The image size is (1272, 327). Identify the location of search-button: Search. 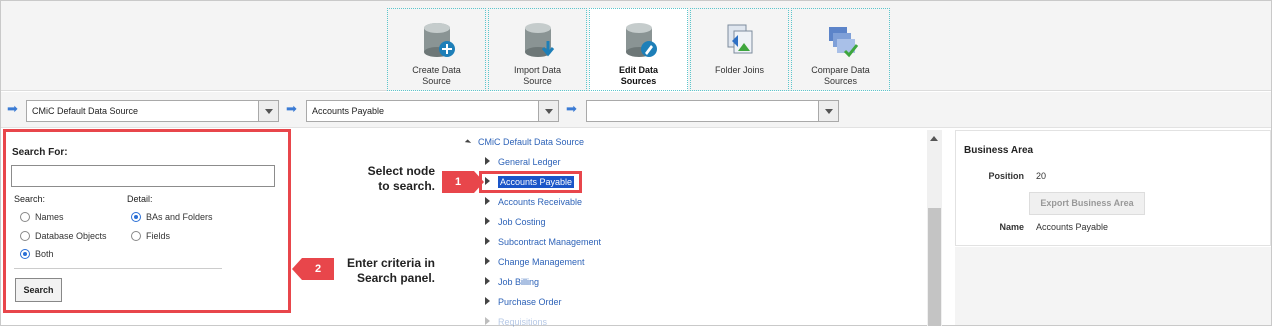
(38, 290).